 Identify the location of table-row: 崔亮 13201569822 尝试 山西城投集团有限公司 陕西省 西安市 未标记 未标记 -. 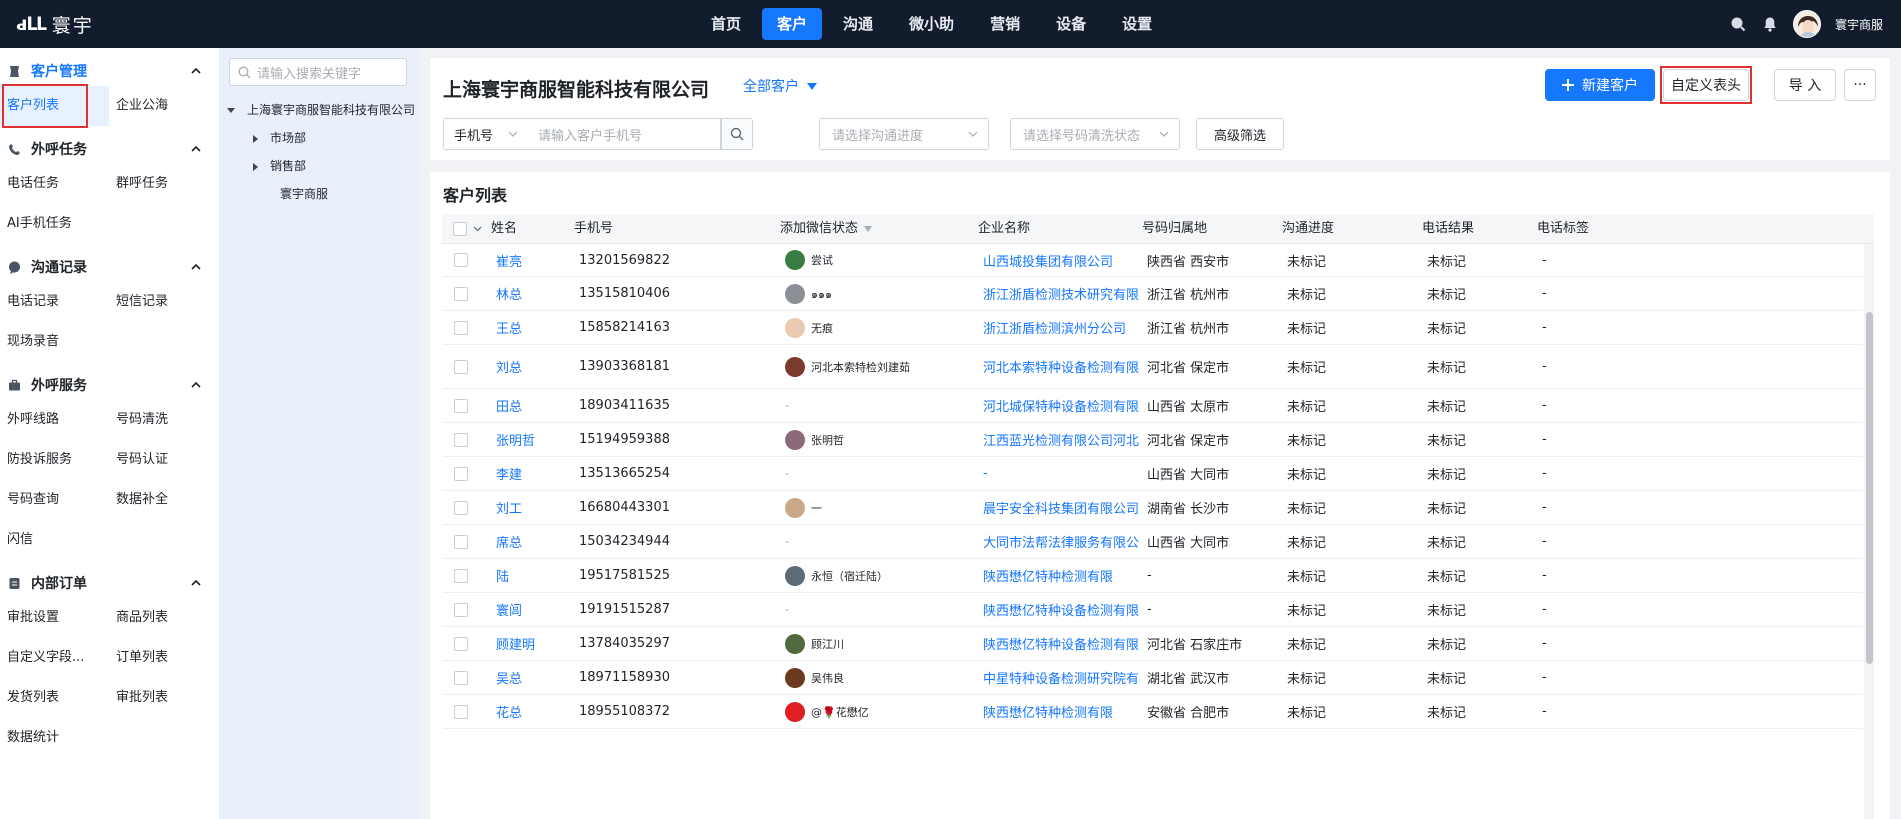
(1152, 260).